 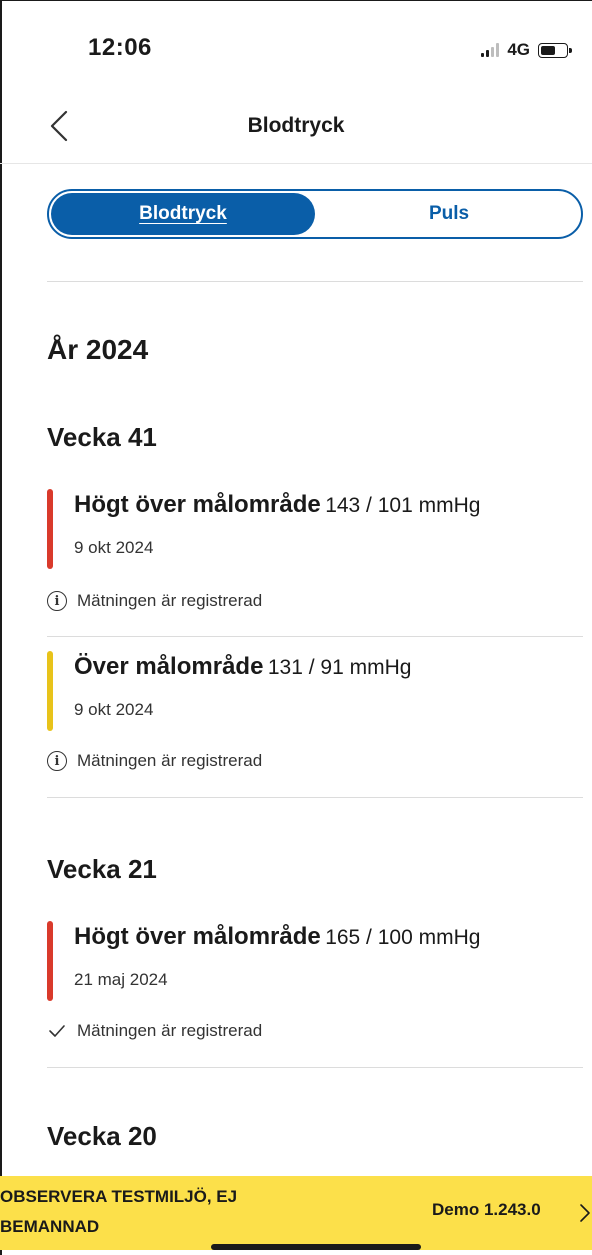 I want to click on banner-warning-line2: BEMANNAD, so click(x=50, y=1226).